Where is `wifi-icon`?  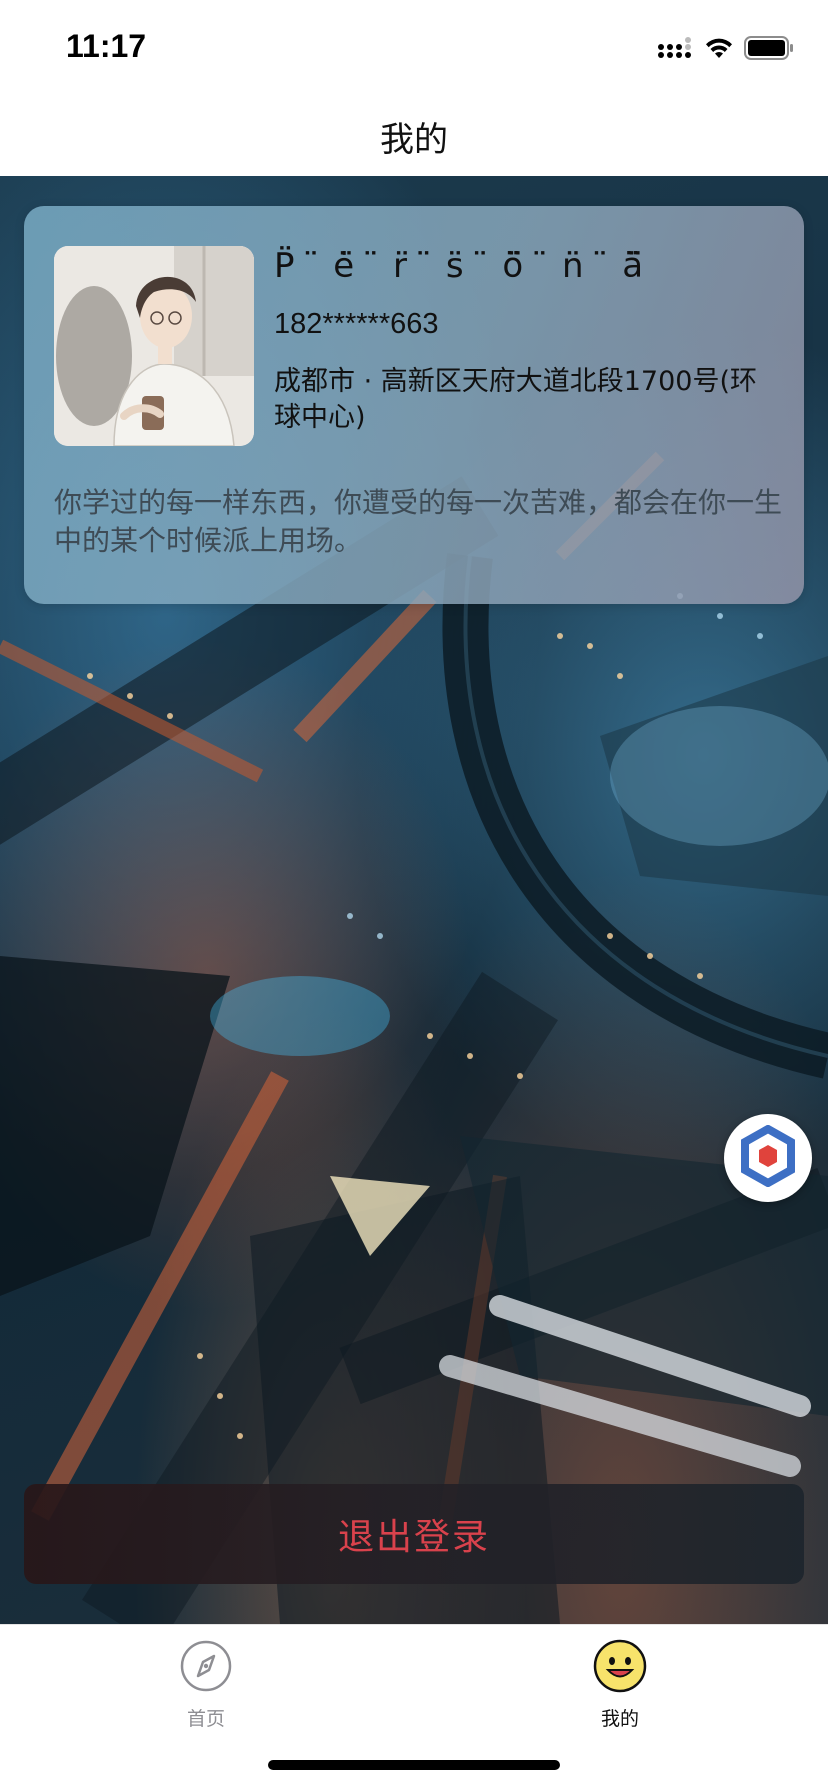
wifi-icon is located at coordinates (719, 50).